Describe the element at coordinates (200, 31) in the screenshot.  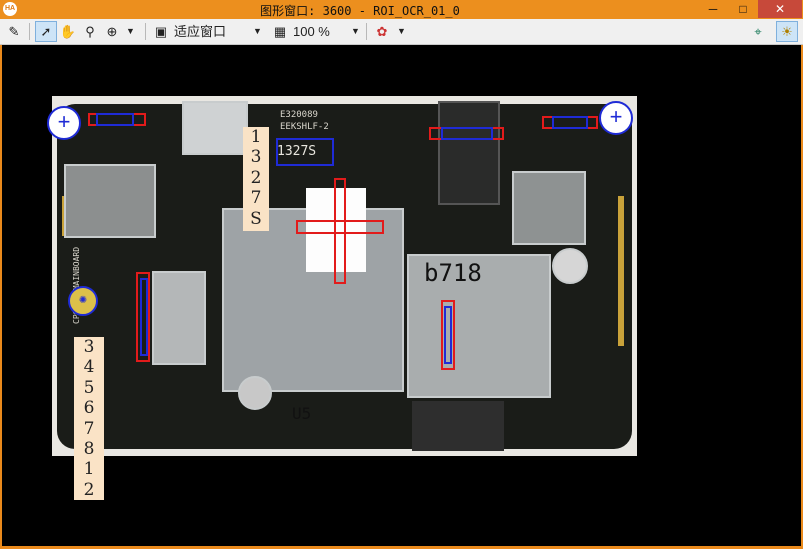
I see `fit-window-select: 适应窗口` at that location.